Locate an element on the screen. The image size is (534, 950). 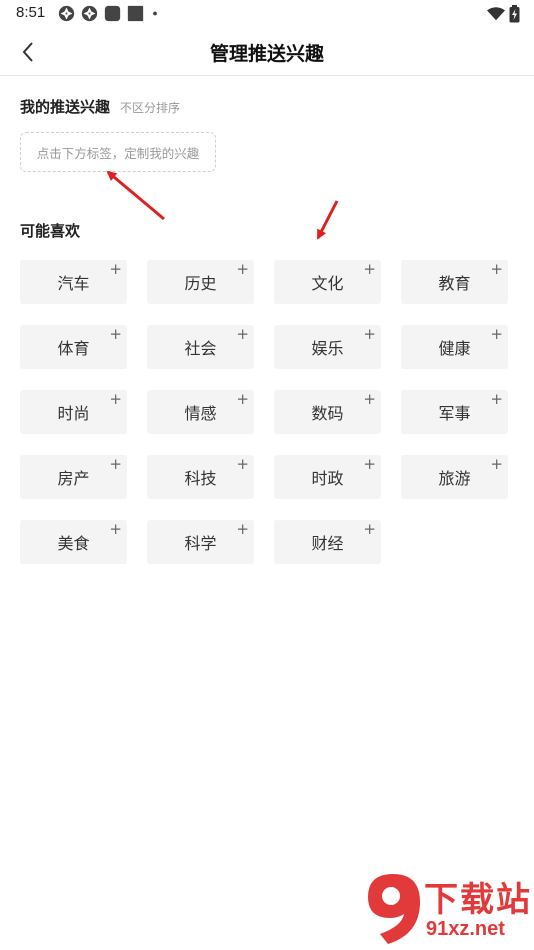
my-interests-placeholder: 点击下方标签，定制我的兴趣 is located at coordinates (118, 153).